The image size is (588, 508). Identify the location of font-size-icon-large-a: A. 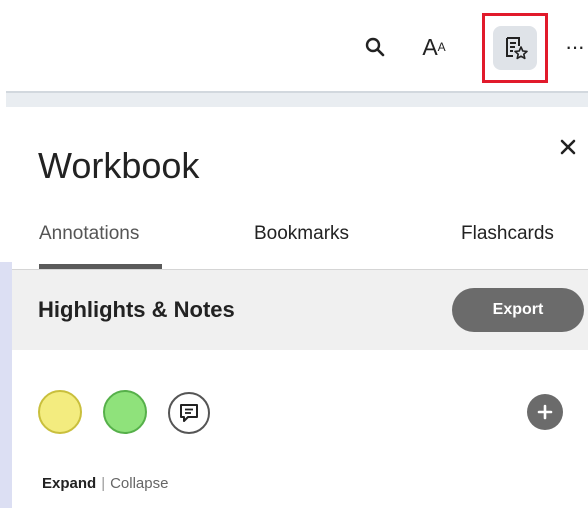
(430, 46).